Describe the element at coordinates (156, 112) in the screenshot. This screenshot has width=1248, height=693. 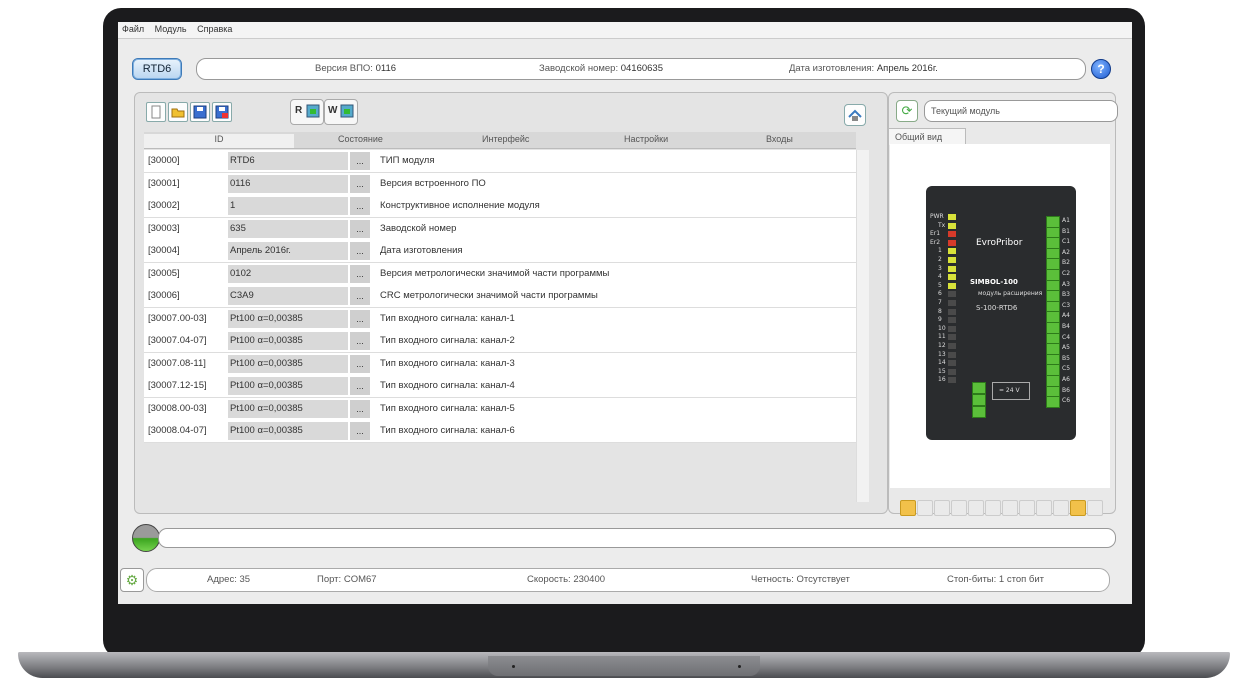
I see `new-file-icon` at that location.